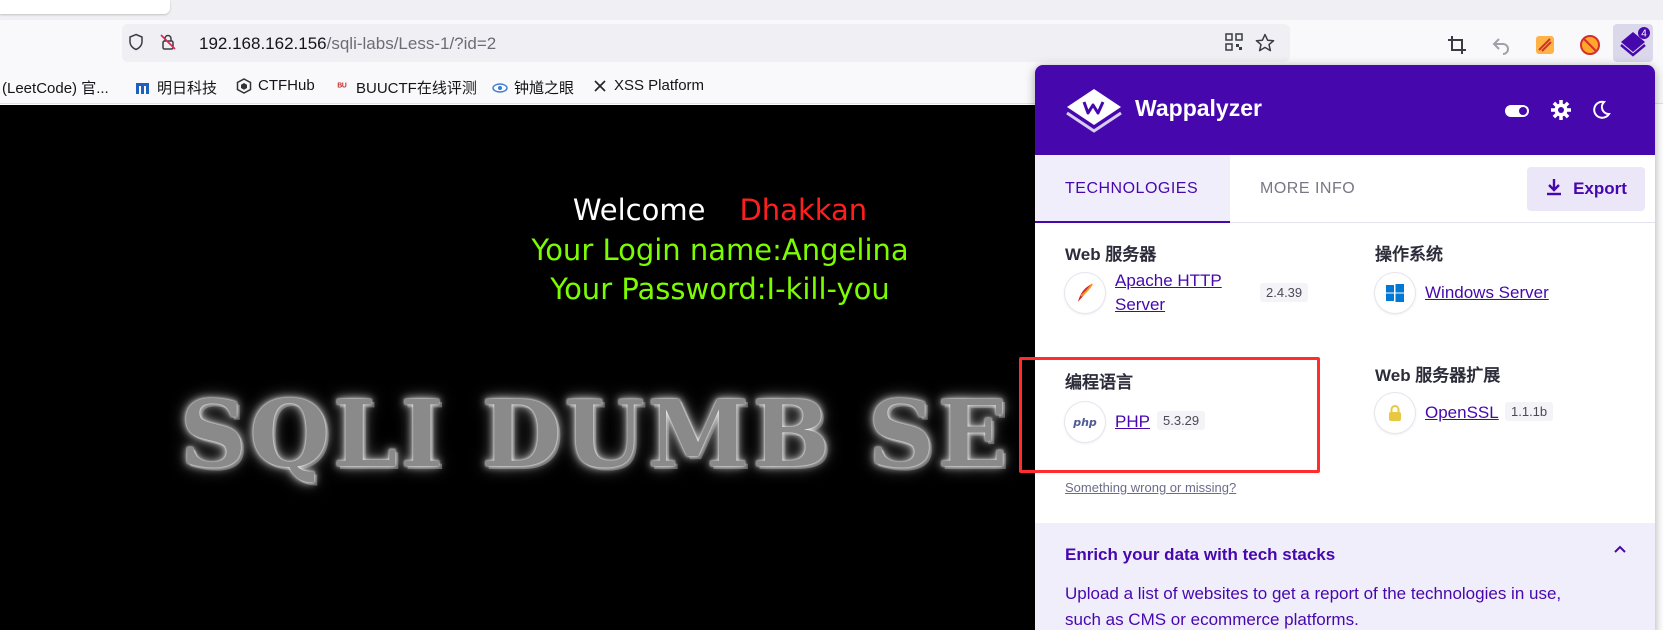 Image resolution: width=1663 pixels, height=630 pixels. What do you see at coordinates (720, 289) in the screenshot?
I see `password-text: Your Password:I-kill-you` at bounding box center [720, 289].